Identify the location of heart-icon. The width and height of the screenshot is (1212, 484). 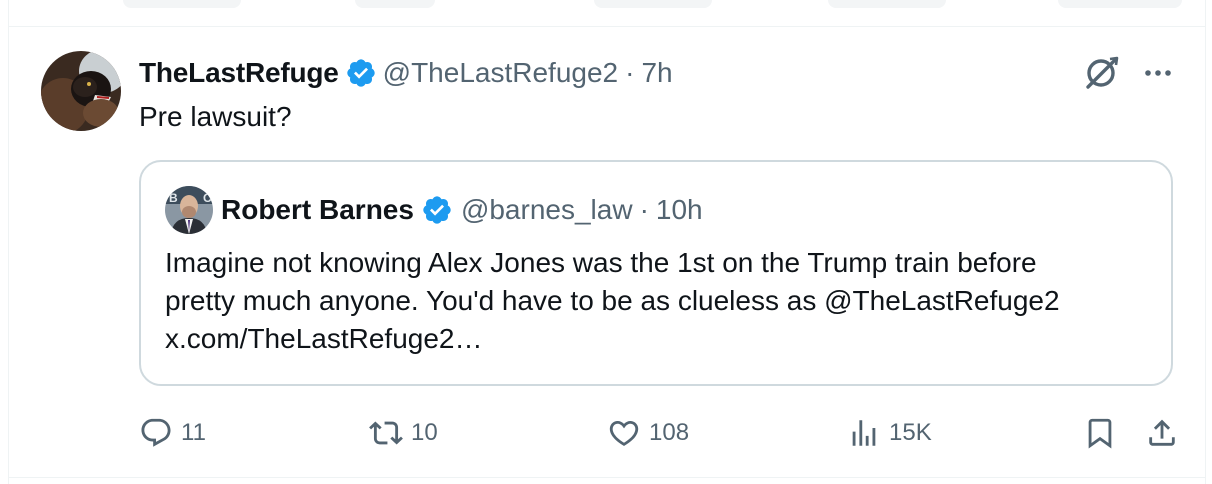
(624, 433).